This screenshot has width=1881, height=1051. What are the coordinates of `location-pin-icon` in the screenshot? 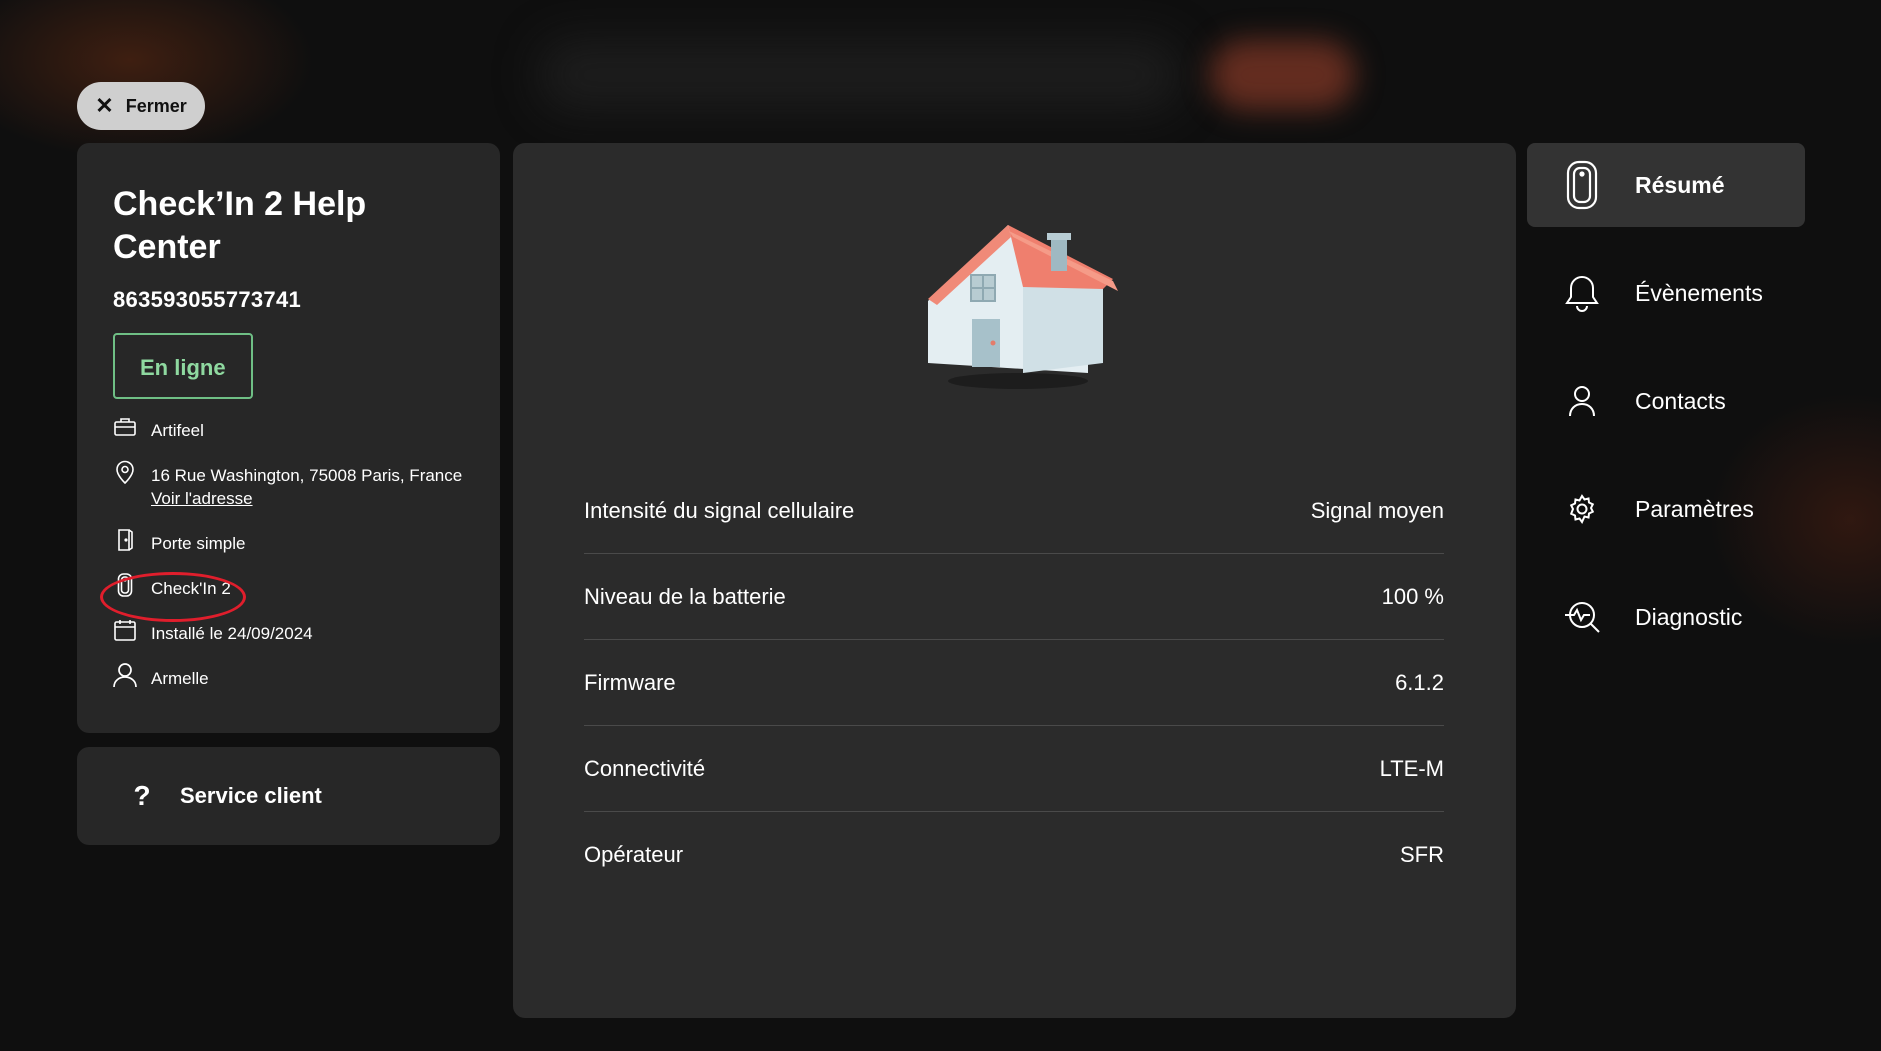 It's located at (125, 472).